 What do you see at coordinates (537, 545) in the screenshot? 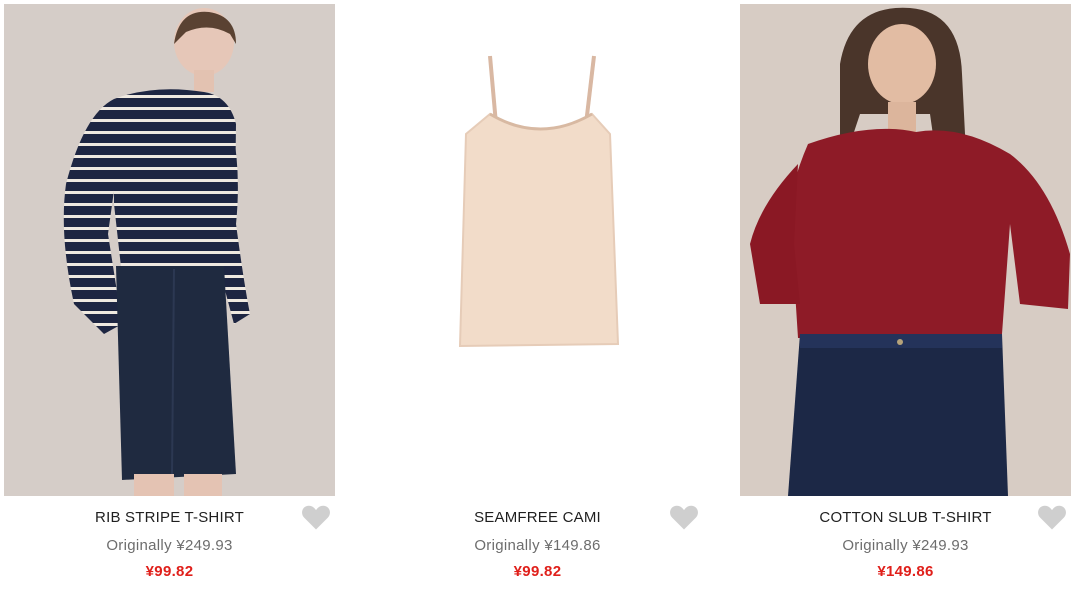
I see `original-price: Originally ¥149.86` at bounding box center [537, 545].